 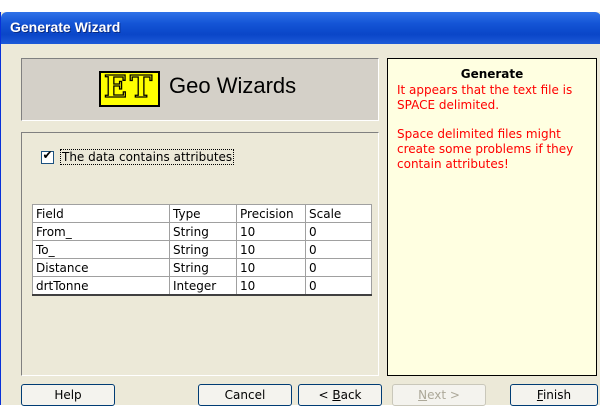 What do you see at coordinates (557, 395) in the screenshot?
I see `finish-button-label: inish` at bounding box center [557, 395].